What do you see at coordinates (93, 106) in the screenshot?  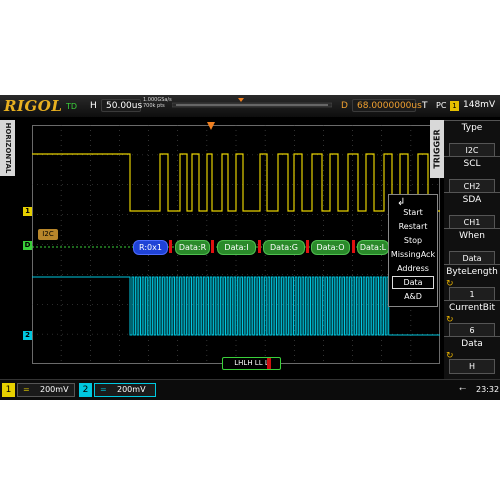 I see `timebase-label: H` at bounding box center [93, 106].